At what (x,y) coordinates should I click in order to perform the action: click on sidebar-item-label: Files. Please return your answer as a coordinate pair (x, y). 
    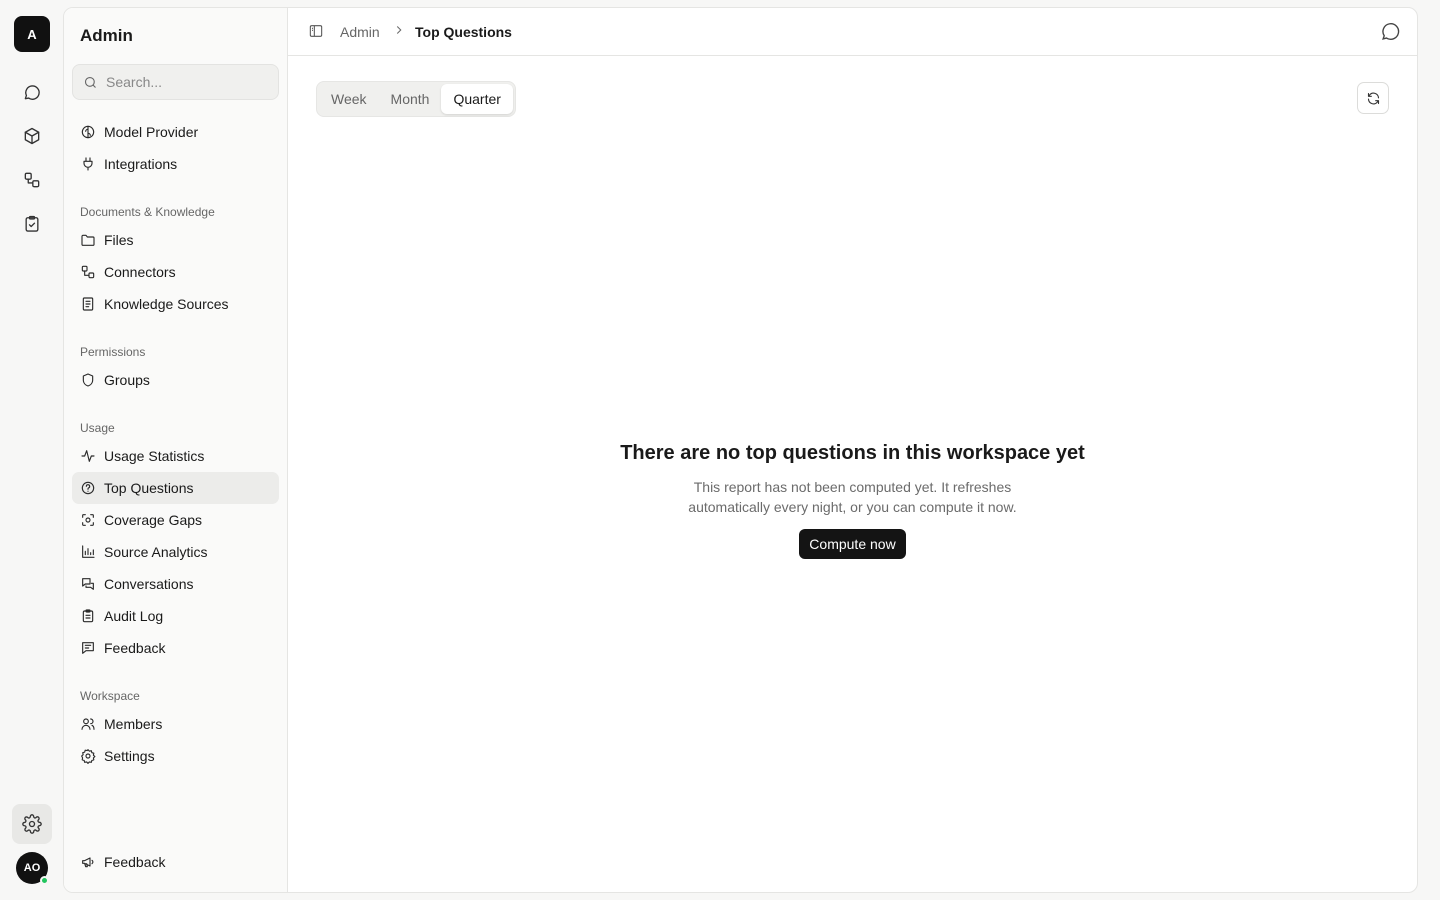
    Looking at the image, I should click on (119, 240).